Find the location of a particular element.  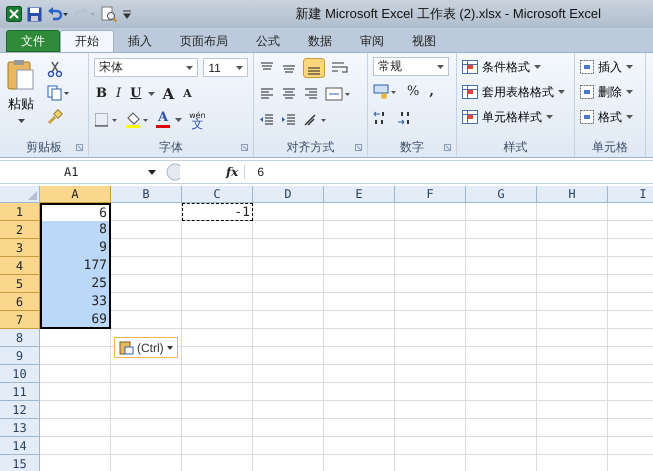

column-header: I is located at coordinates (630, 194).